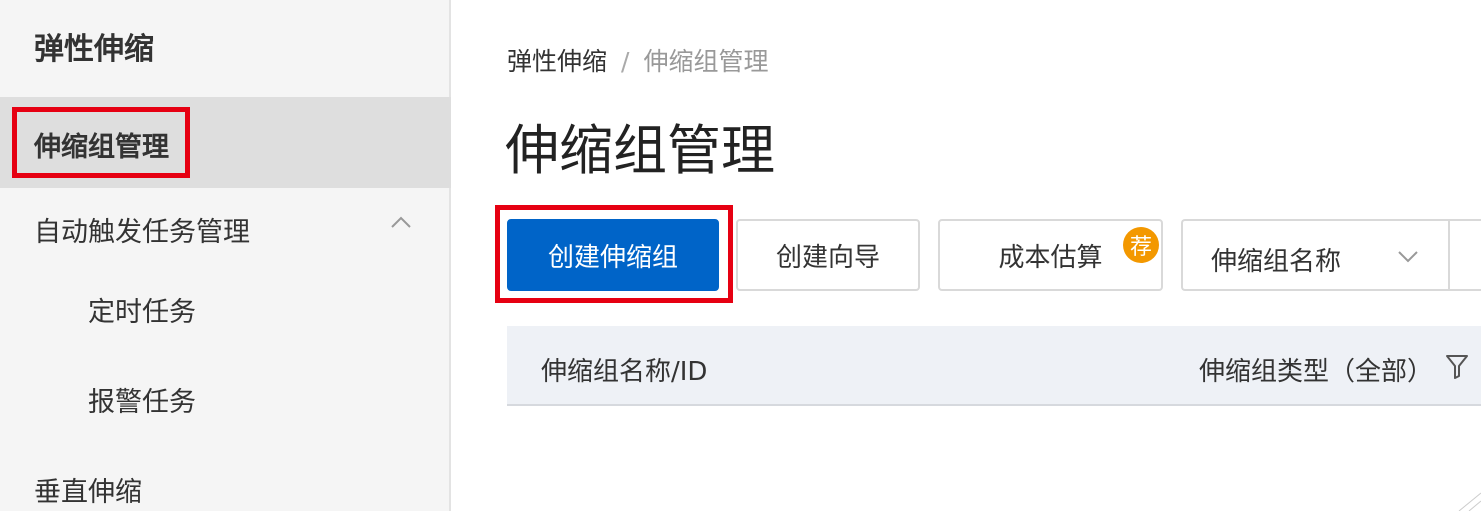 The height and width of the screenshot is (511, 1481). I want to click on breadcrumb-current: 伸缩组管理, so click(706, 61).